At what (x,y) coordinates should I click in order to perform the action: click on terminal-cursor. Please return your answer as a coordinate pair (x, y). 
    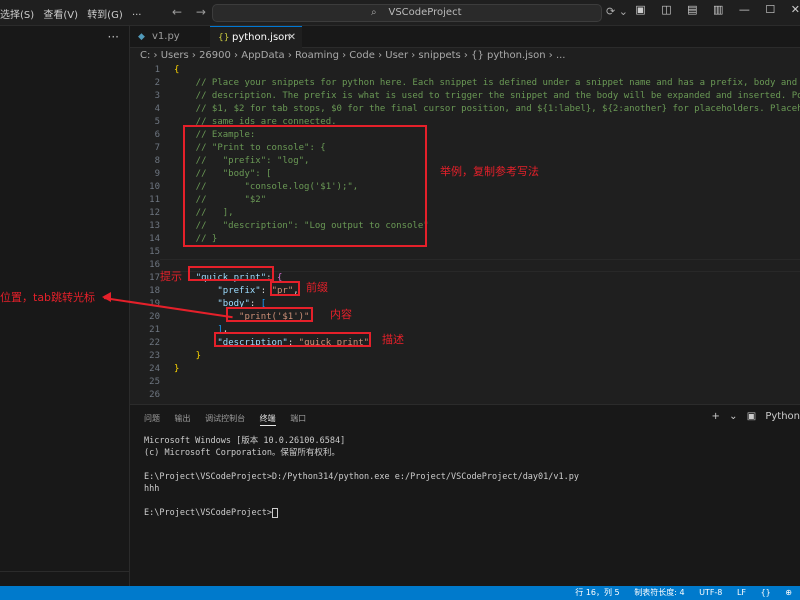
    Looking at the image, I should click on (274, 512).